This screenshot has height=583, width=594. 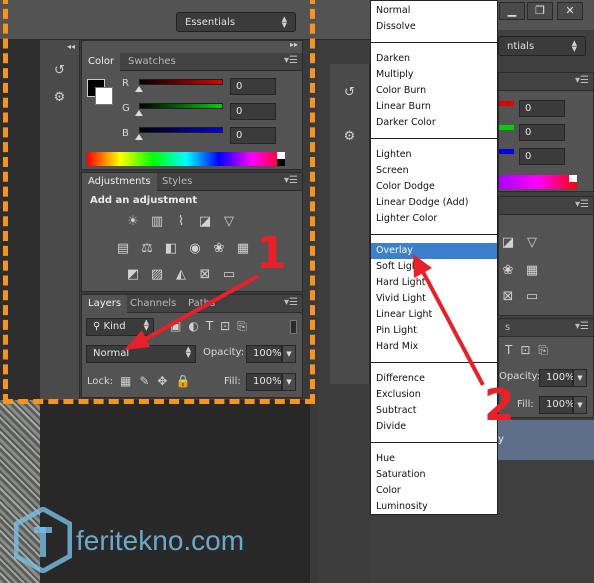 I want to click on arrow-2-line, so click(x=452, y=327).